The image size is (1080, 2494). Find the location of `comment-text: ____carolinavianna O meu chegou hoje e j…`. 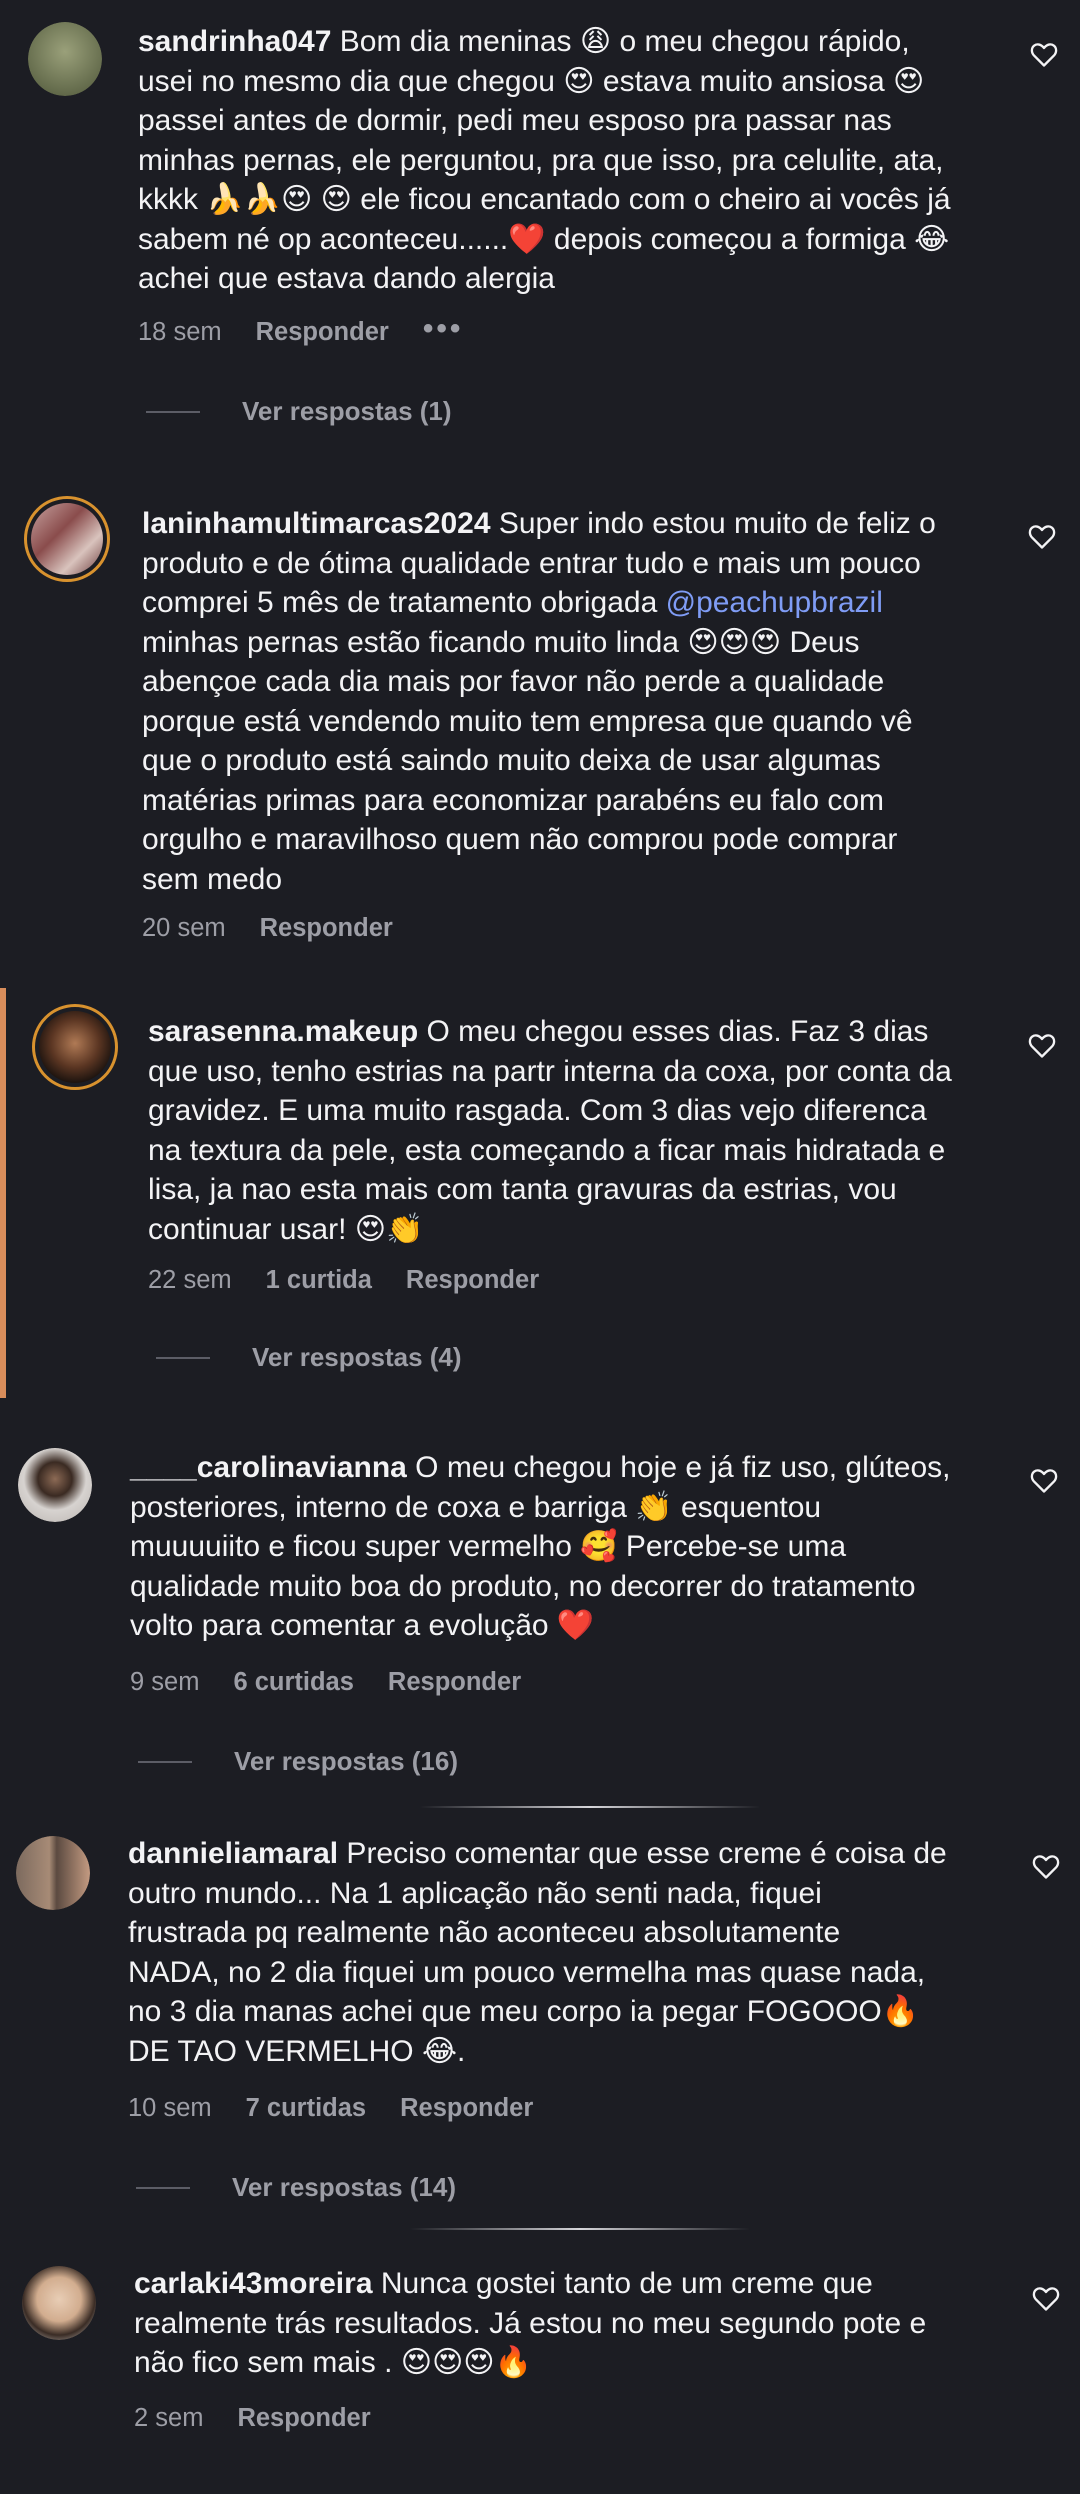

comment-text: ____carolinavianna O meu chegou hoje e j… is located at coordinates (540, 1546).